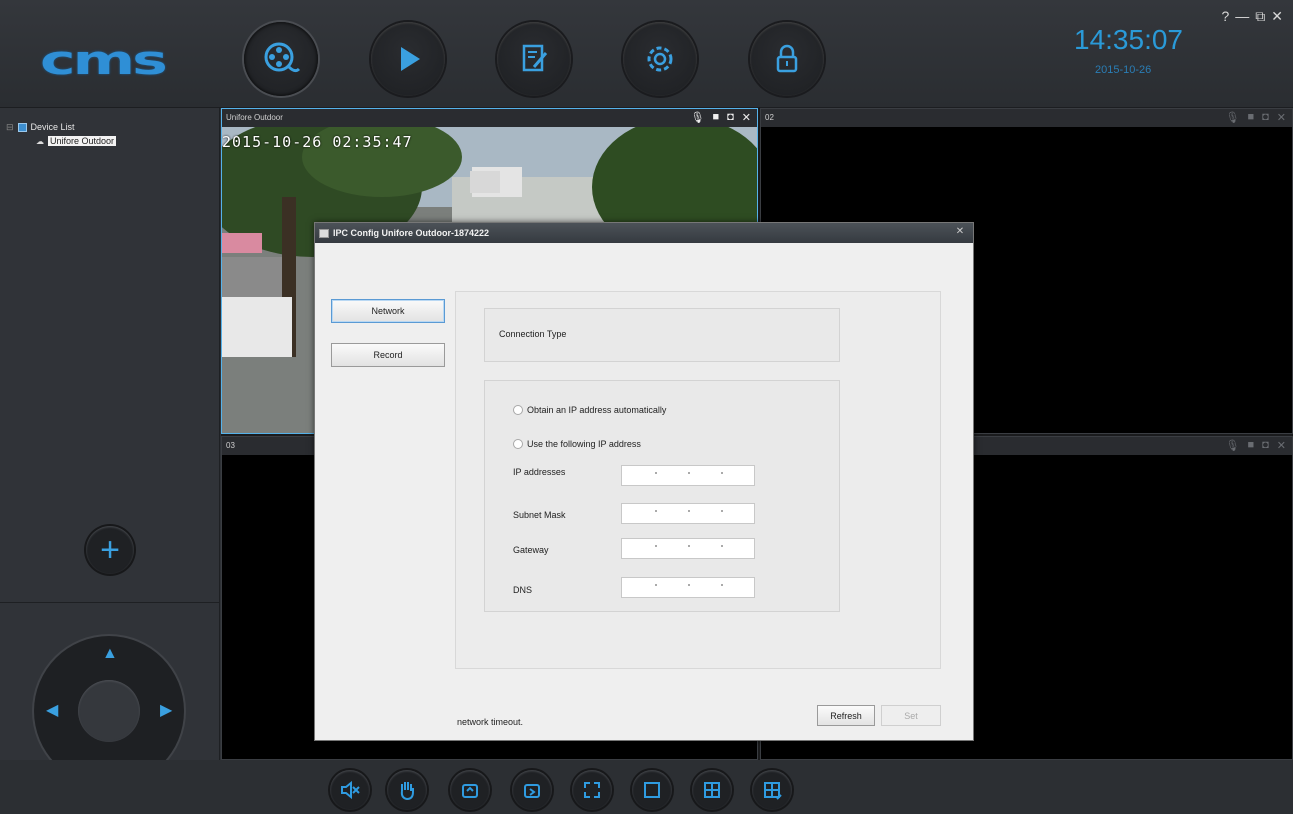 The image size is (1293, 814). Describe the element at coordinates (1026, 118) in the screenshot. I see `channel-title-bar: 02 🎙 ■ ◘ ✕` at that location.